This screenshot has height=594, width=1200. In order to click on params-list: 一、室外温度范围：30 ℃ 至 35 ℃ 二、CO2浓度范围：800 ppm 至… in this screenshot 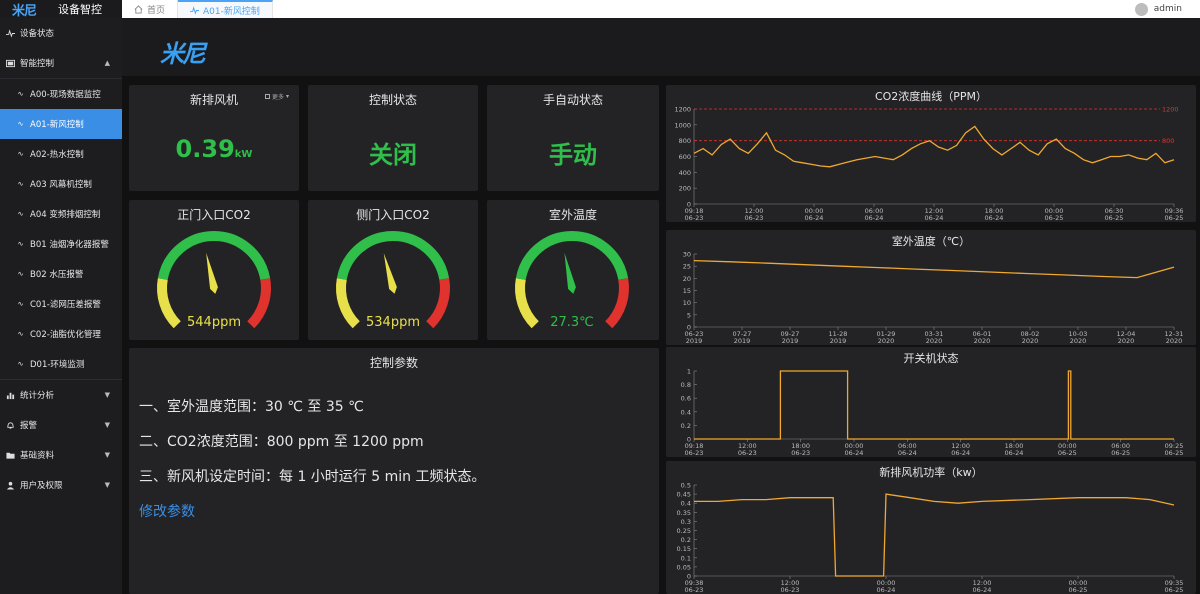, I will do `click(312, 460)`.